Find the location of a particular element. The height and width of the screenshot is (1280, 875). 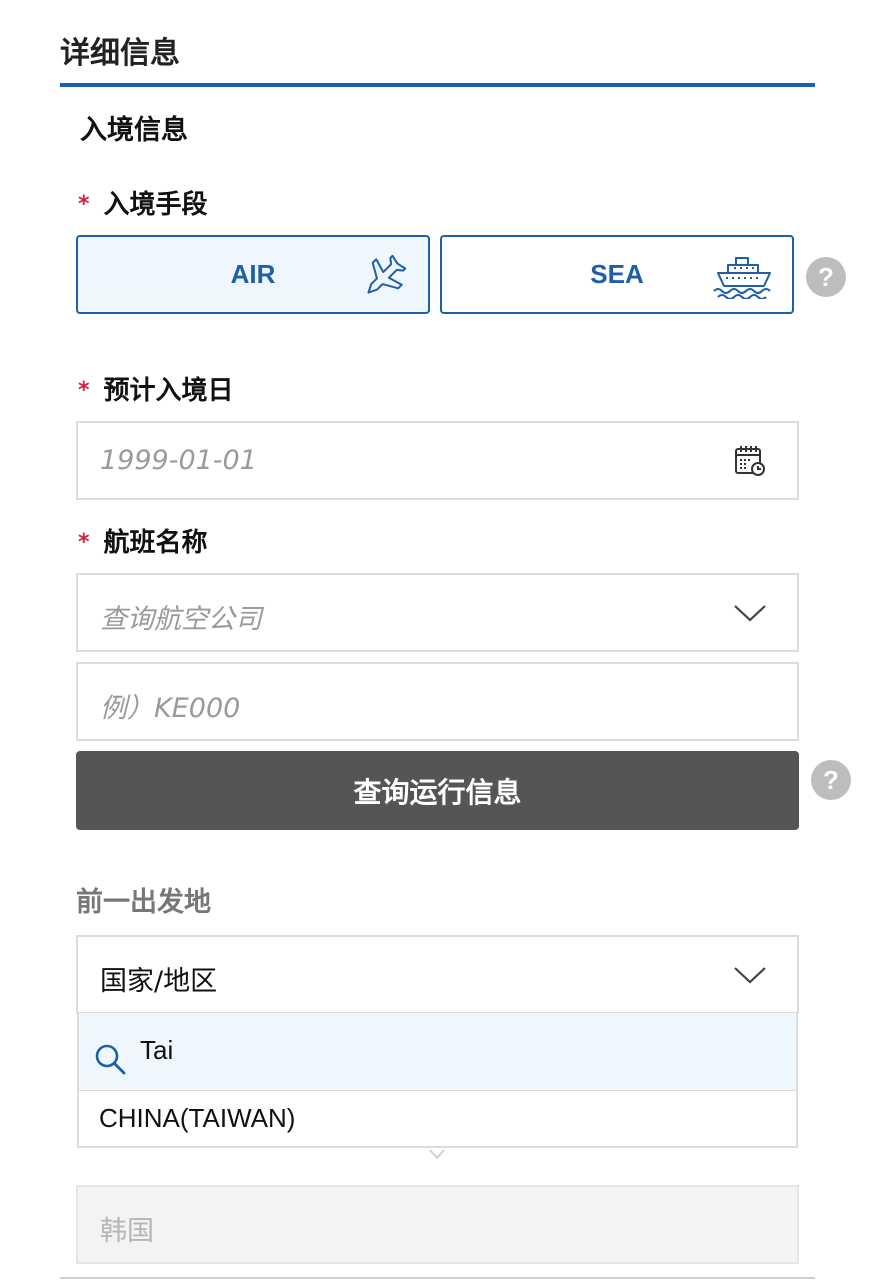

country-search-input: Tai is located at coordinates (437, 1051).